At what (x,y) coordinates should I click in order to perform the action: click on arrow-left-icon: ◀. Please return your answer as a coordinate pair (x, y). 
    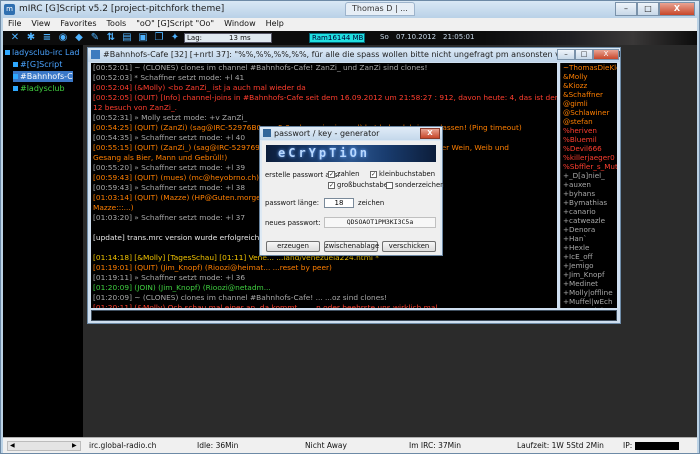
    Looking at the image, I should click on (12, 445).